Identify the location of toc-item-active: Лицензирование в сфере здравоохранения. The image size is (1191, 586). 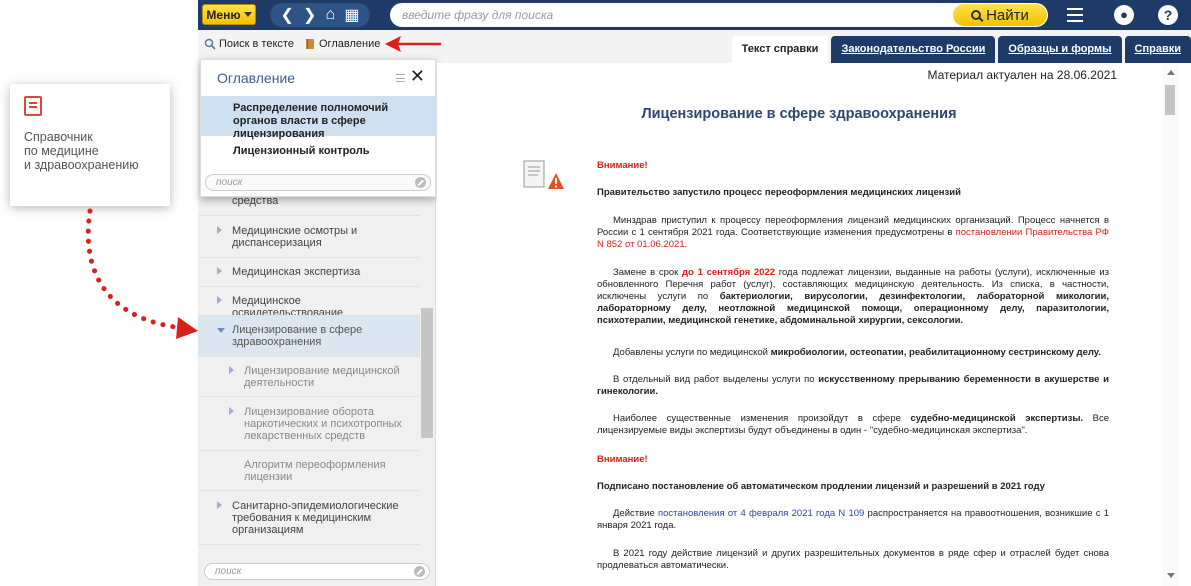
(309, 336).